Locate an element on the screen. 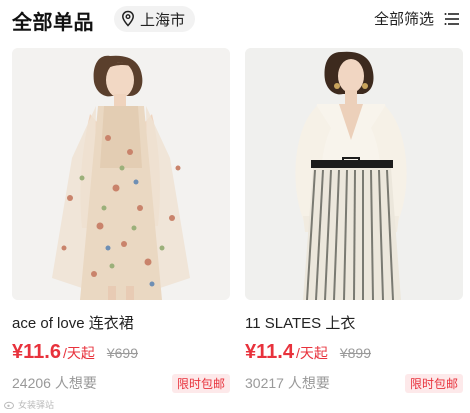 Image resolution: width=470 pixels, height=413 pixels. price-row: ¥11.4 /天起 ¥899 is located at coordinates (354, 353).